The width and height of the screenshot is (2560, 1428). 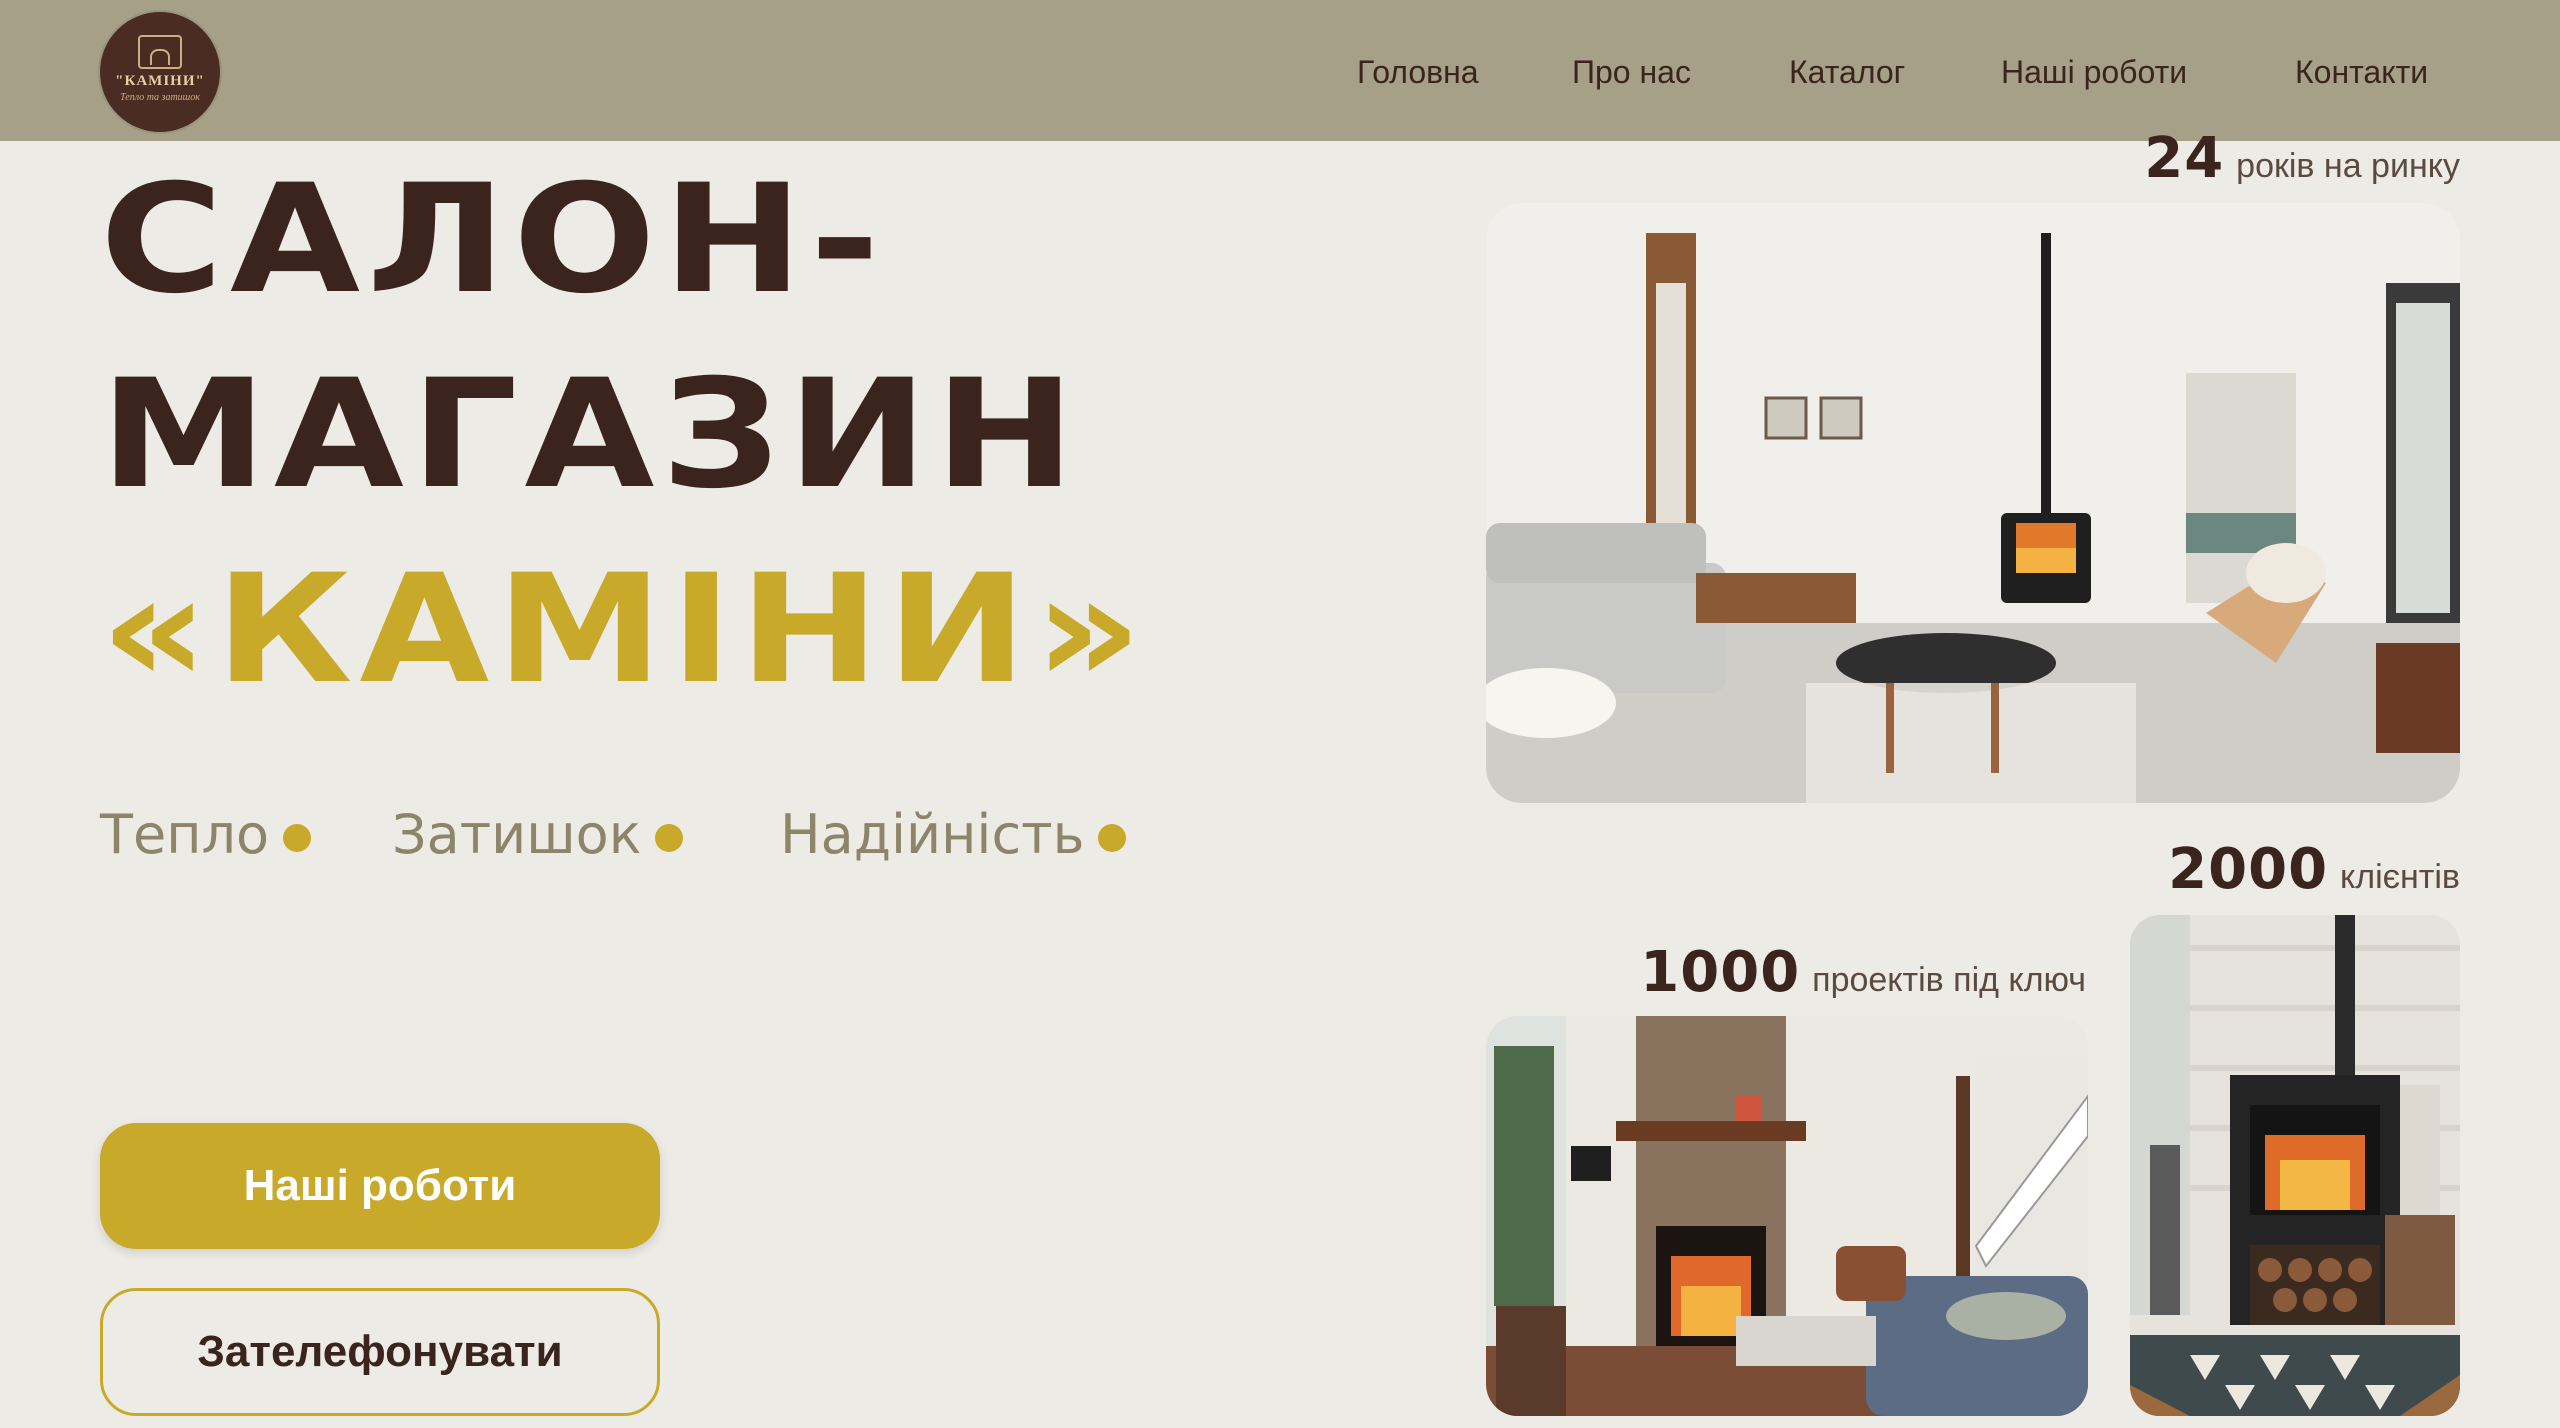 I want to click on nav-catalog: Каталог, so click(x=1847, y=72).